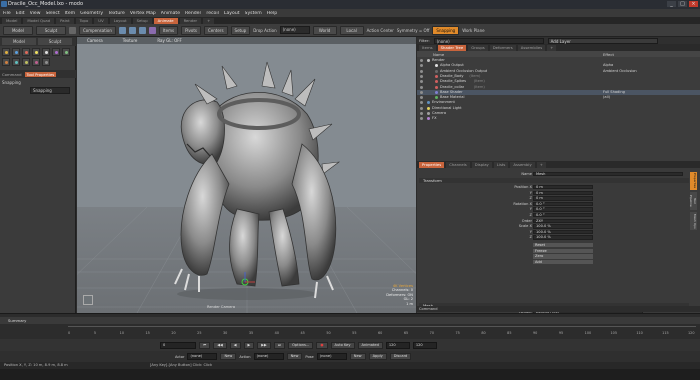 The width and height of the screenshot is (700, 380). I want to click on minimize-button: _, so click(671, 4).